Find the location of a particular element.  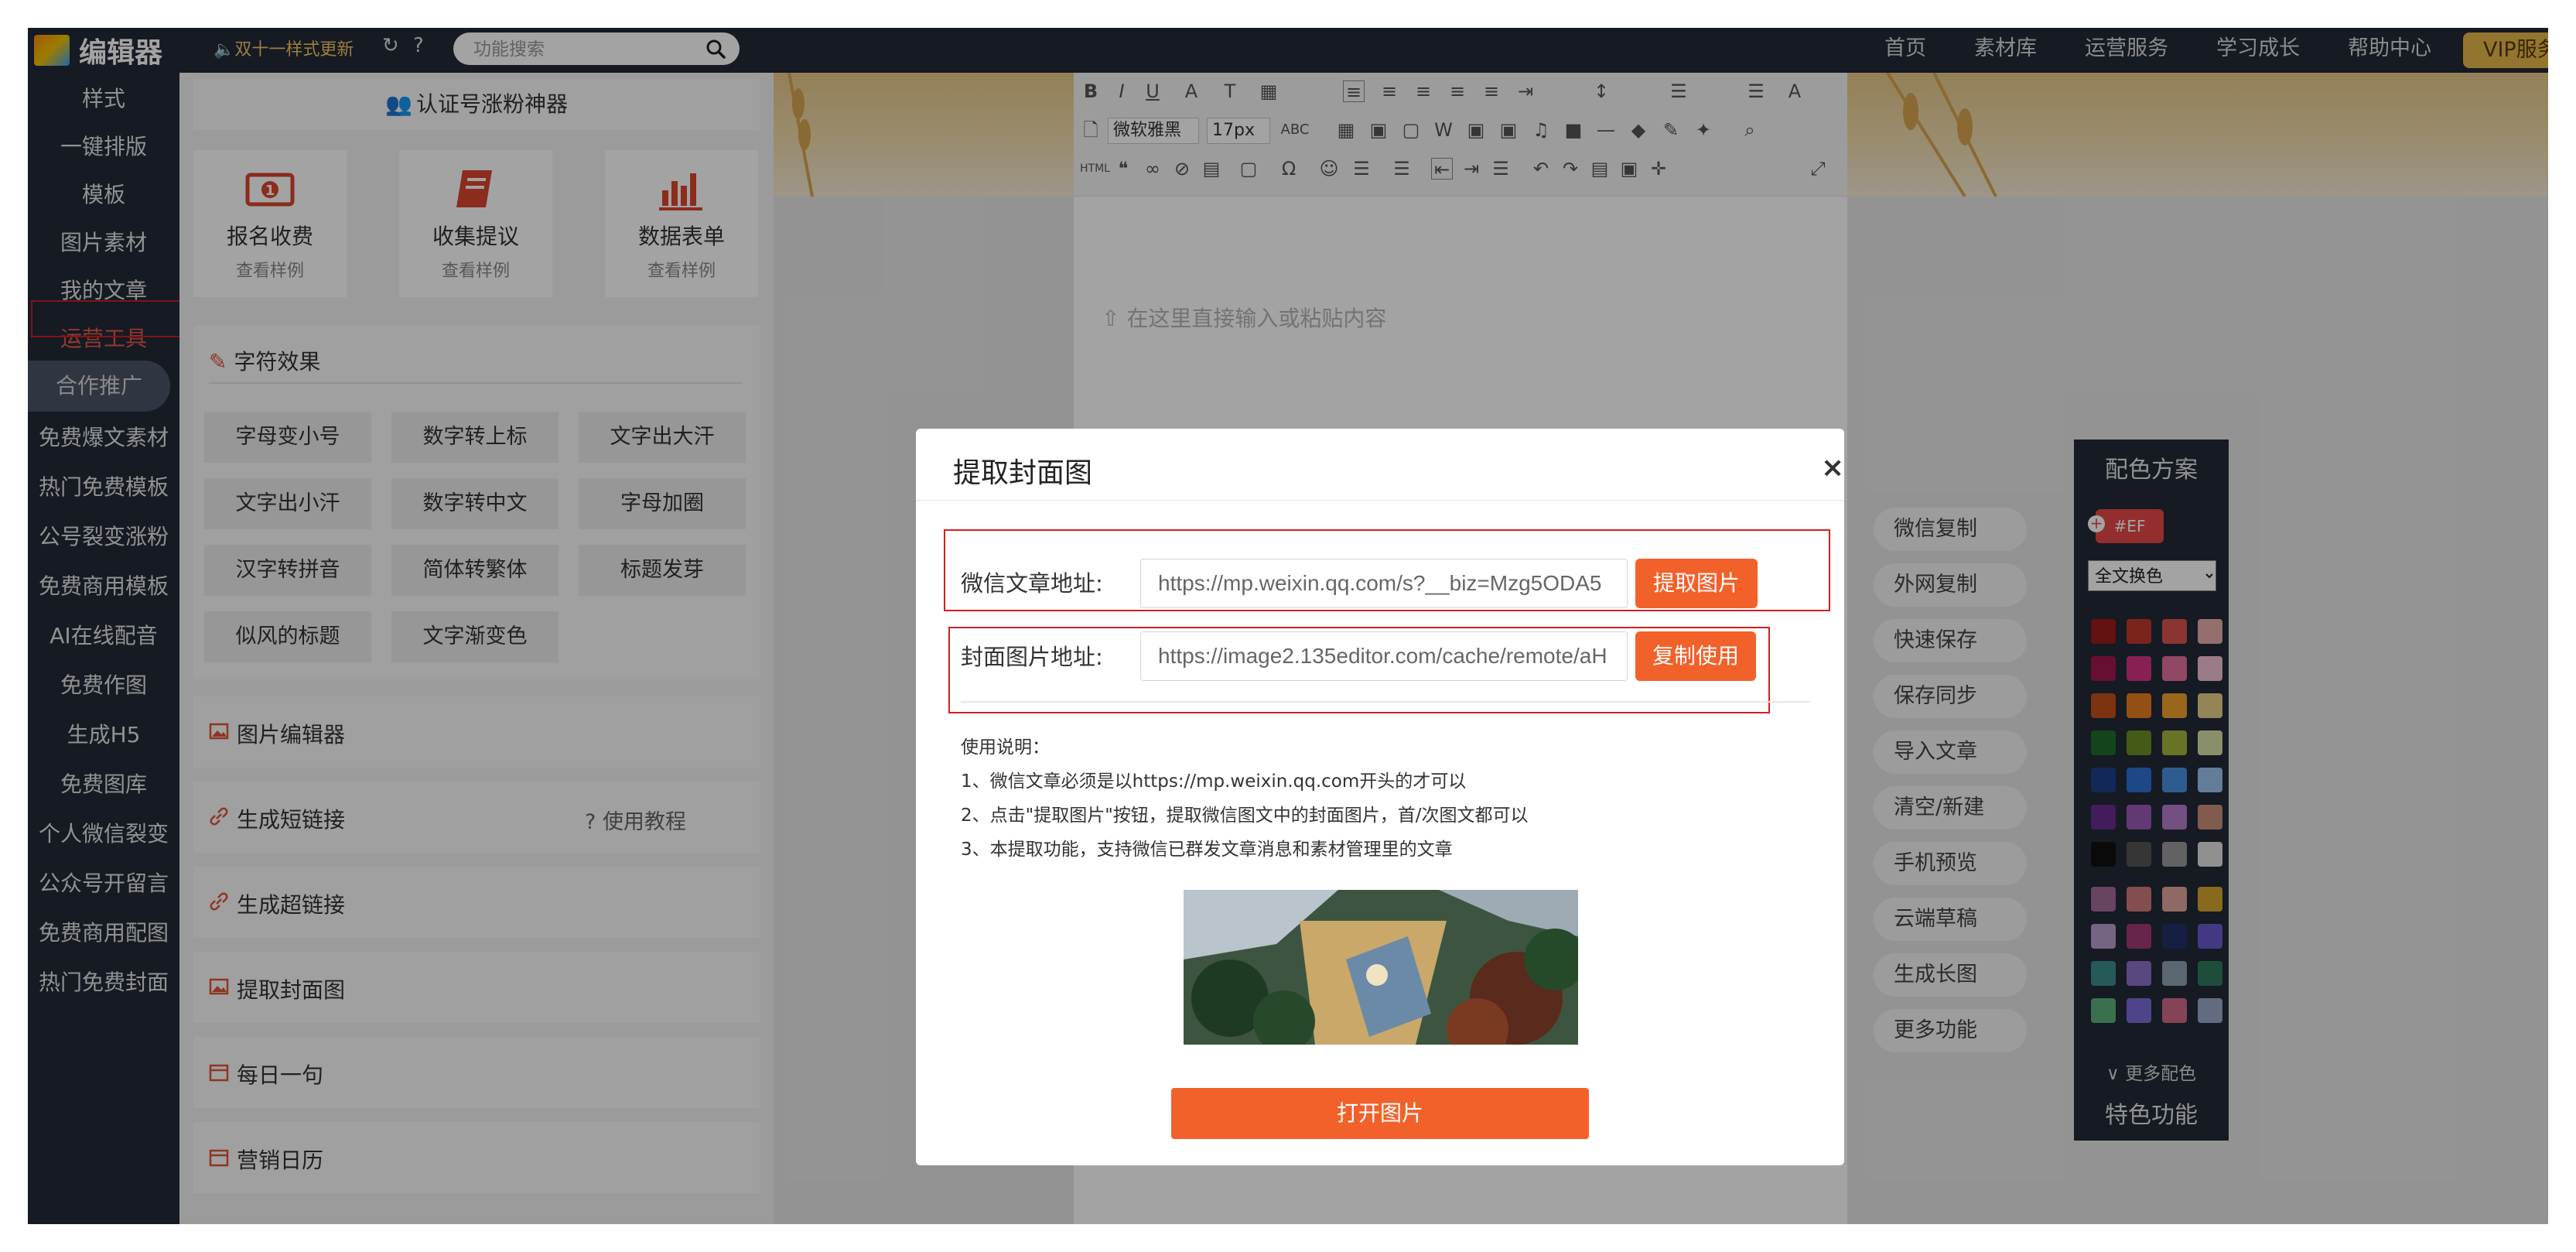

cover-url-input is located at coordinates (1384, 656).